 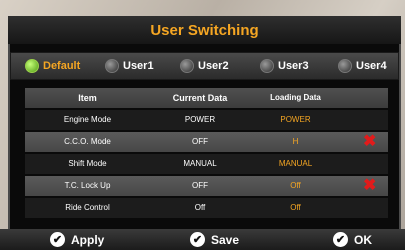 I want to click on user-option-user3: User3, so click(x=284, y=66).